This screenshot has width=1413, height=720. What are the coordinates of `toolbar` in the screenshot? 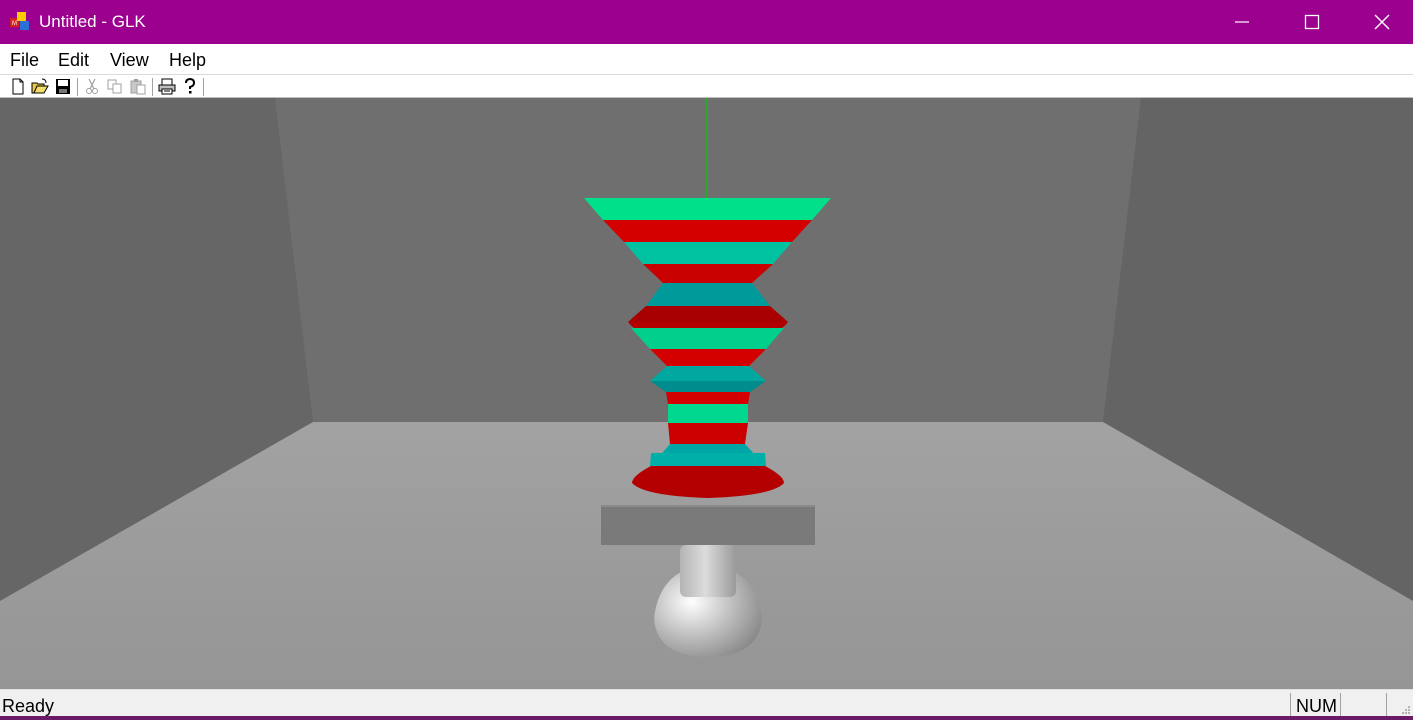 It's located at (706, 86).